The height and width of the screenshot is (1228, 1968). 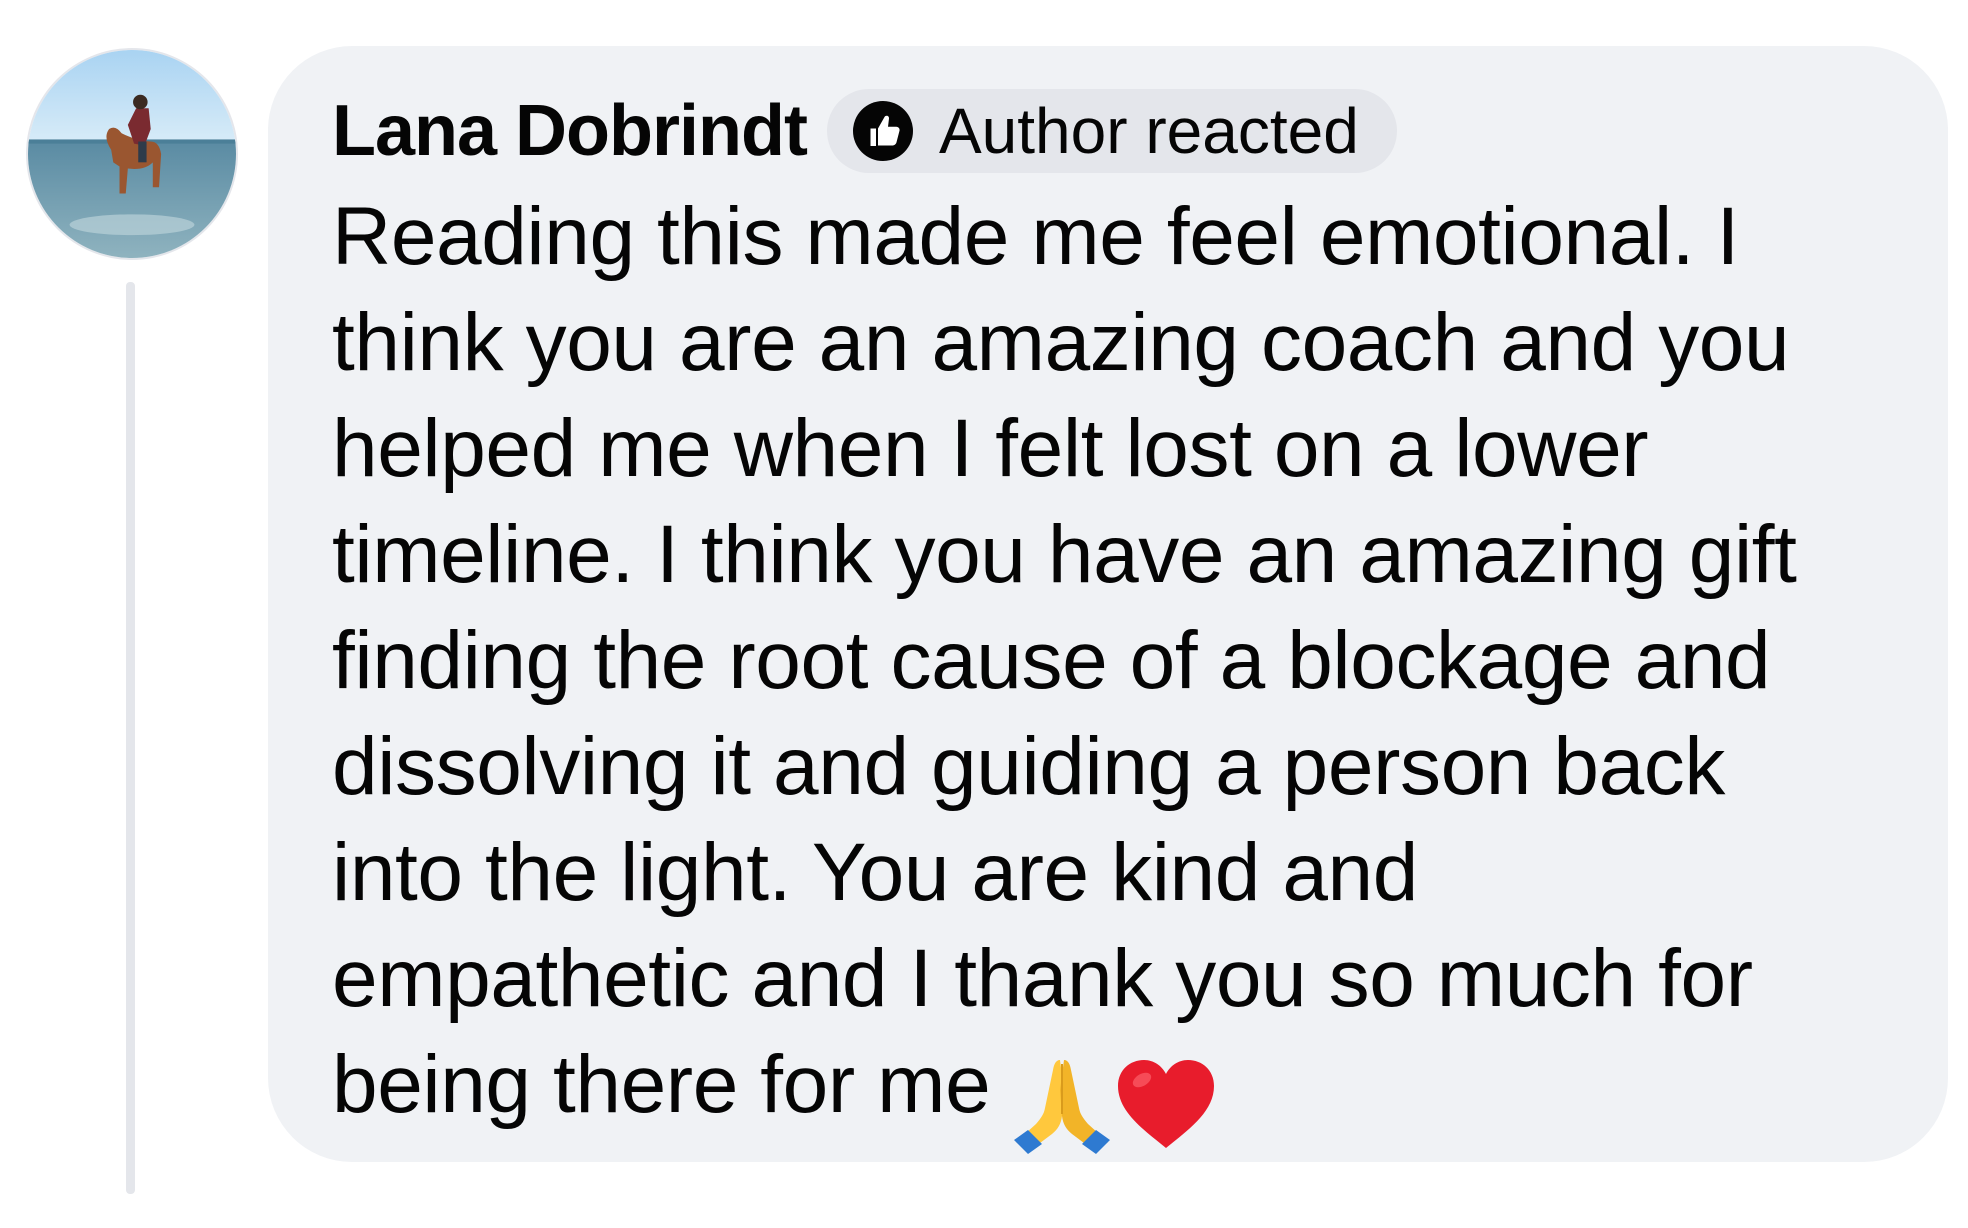 What do you see at coordinates (570, 131) in the screenshot?
I see `author-name: Lana Dobrindt` at bounding box center [570, 131].